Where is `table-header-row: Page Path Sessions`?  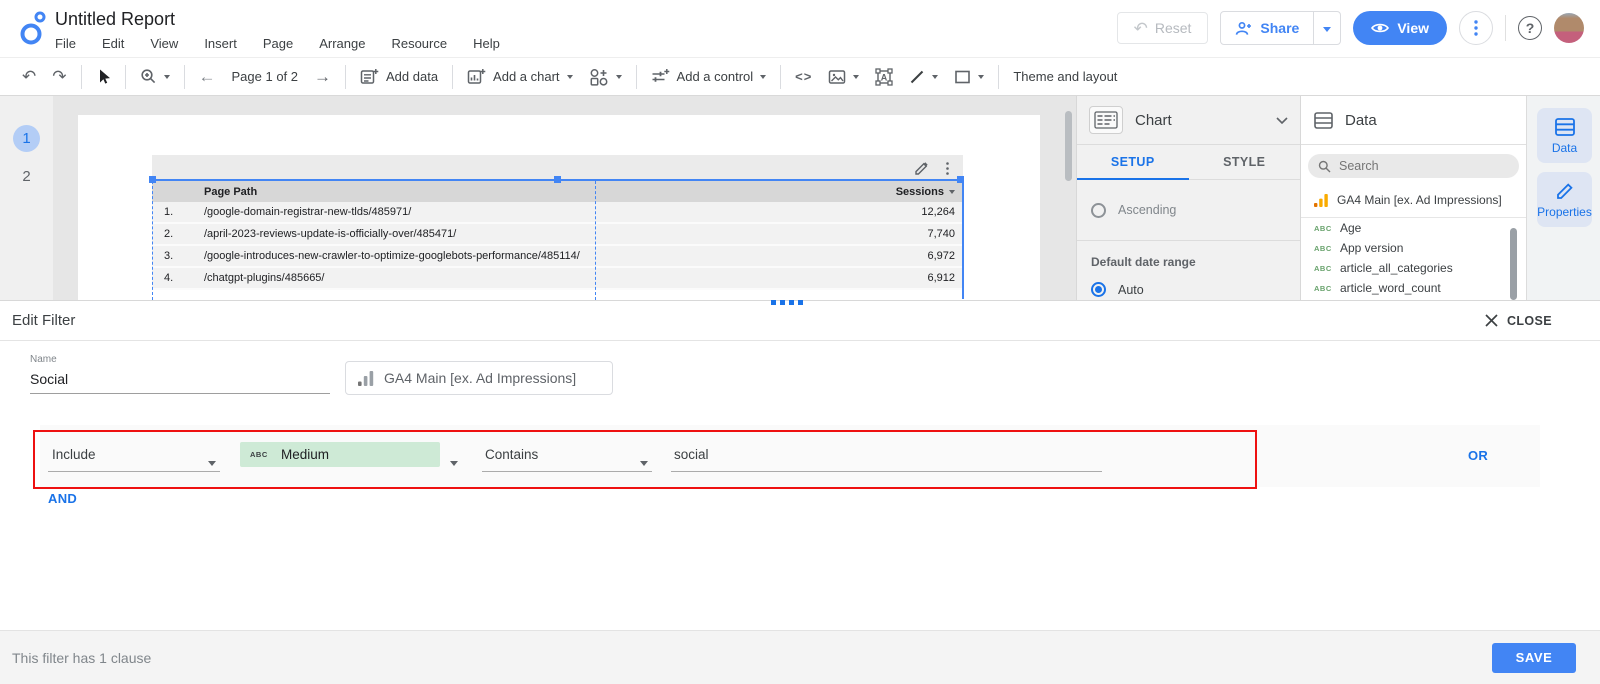
table-header-row: Page Path Sessions is located at coordinates (557, 191).